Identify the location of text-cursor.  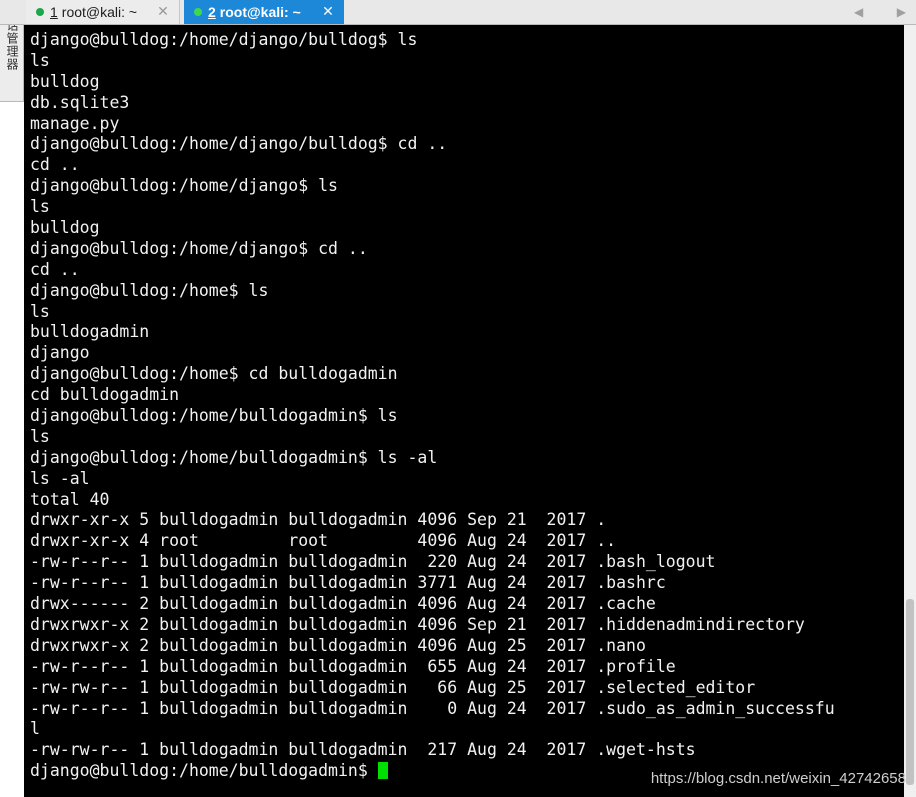
(382, 771).